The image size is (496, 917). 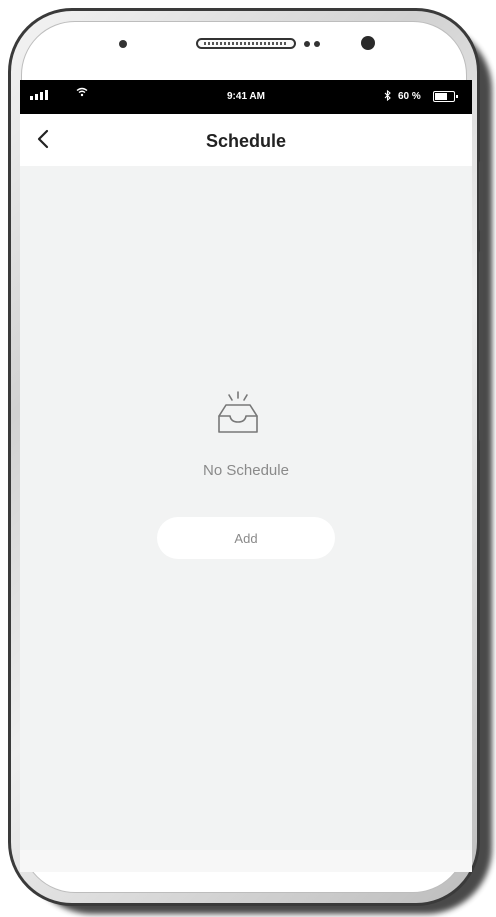 What do you see at coordinates (368, 43) in the screenshot?
I see `front-camera` at bounding box center [368, 43].